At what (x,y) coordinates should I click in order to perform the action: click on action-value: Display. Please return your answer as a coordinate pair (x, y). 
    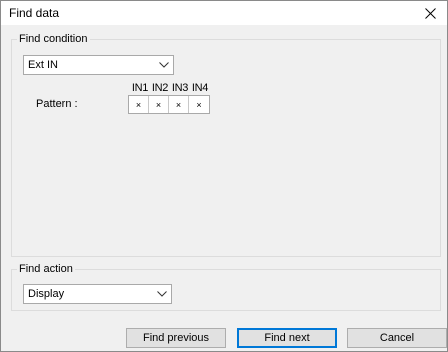
    Looking at the image, I should click on (46, 294).